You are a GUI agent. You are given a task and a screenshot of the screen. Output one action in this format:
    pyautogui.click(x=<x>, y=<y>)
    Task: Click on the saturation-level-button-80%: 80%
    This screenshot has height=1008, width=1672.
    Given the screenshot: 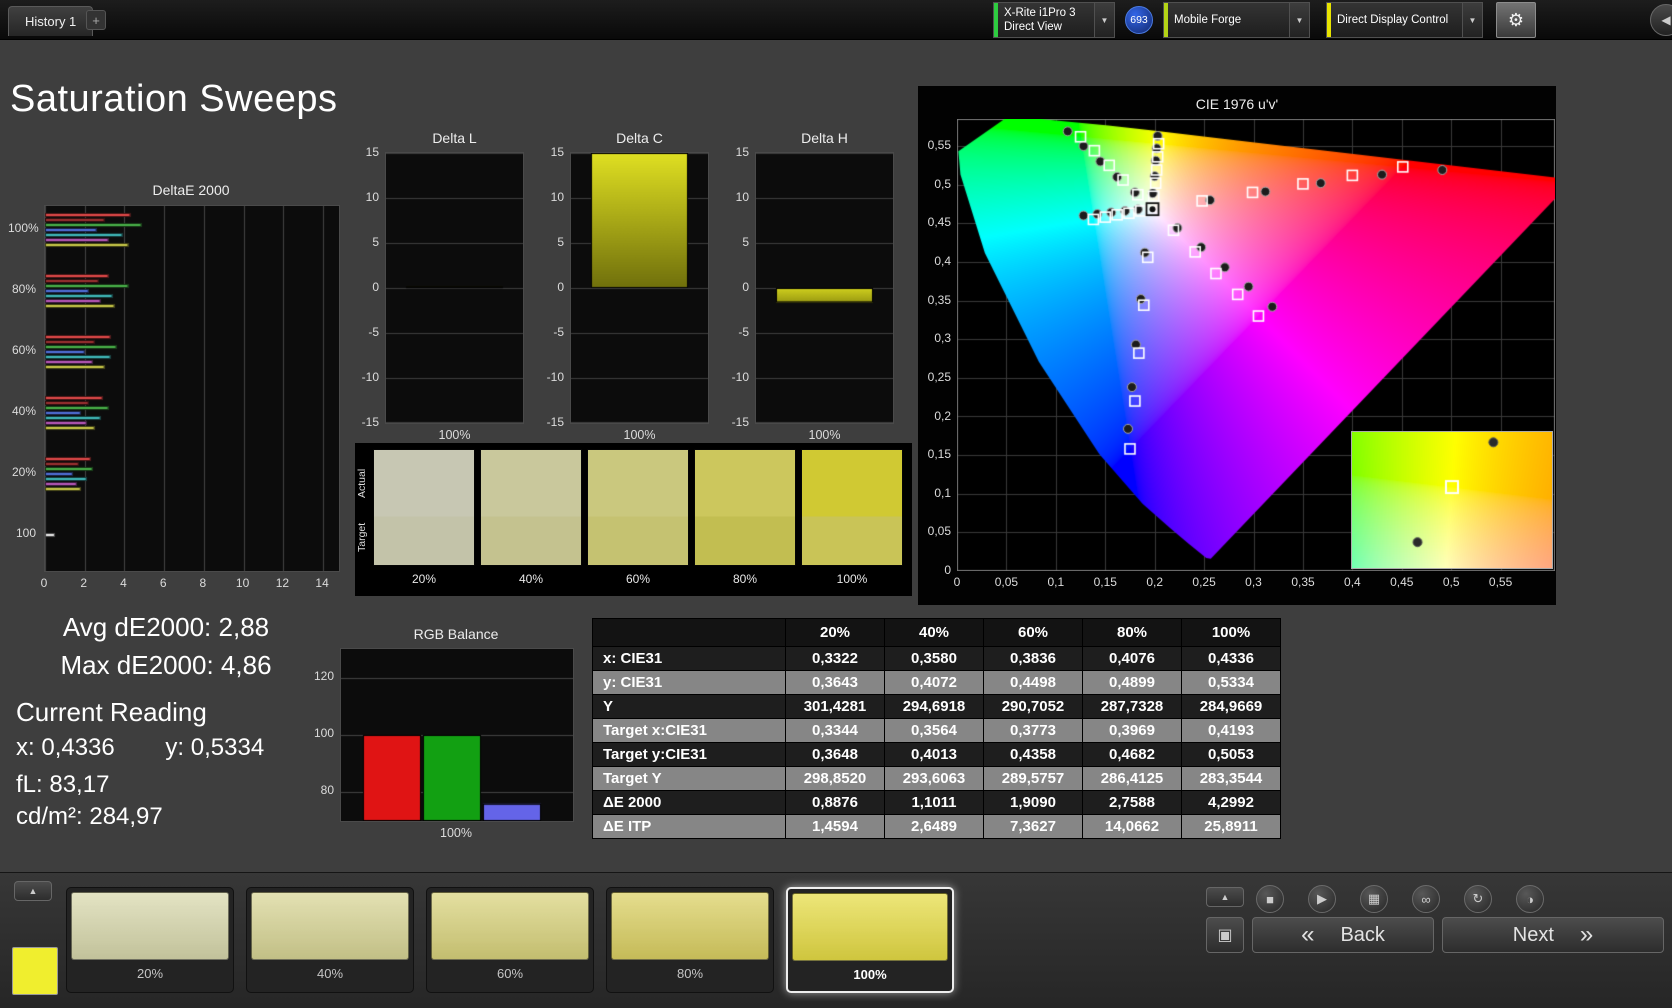 What is the action you would take?
    pyautogui.click(x=690, y=940)
    